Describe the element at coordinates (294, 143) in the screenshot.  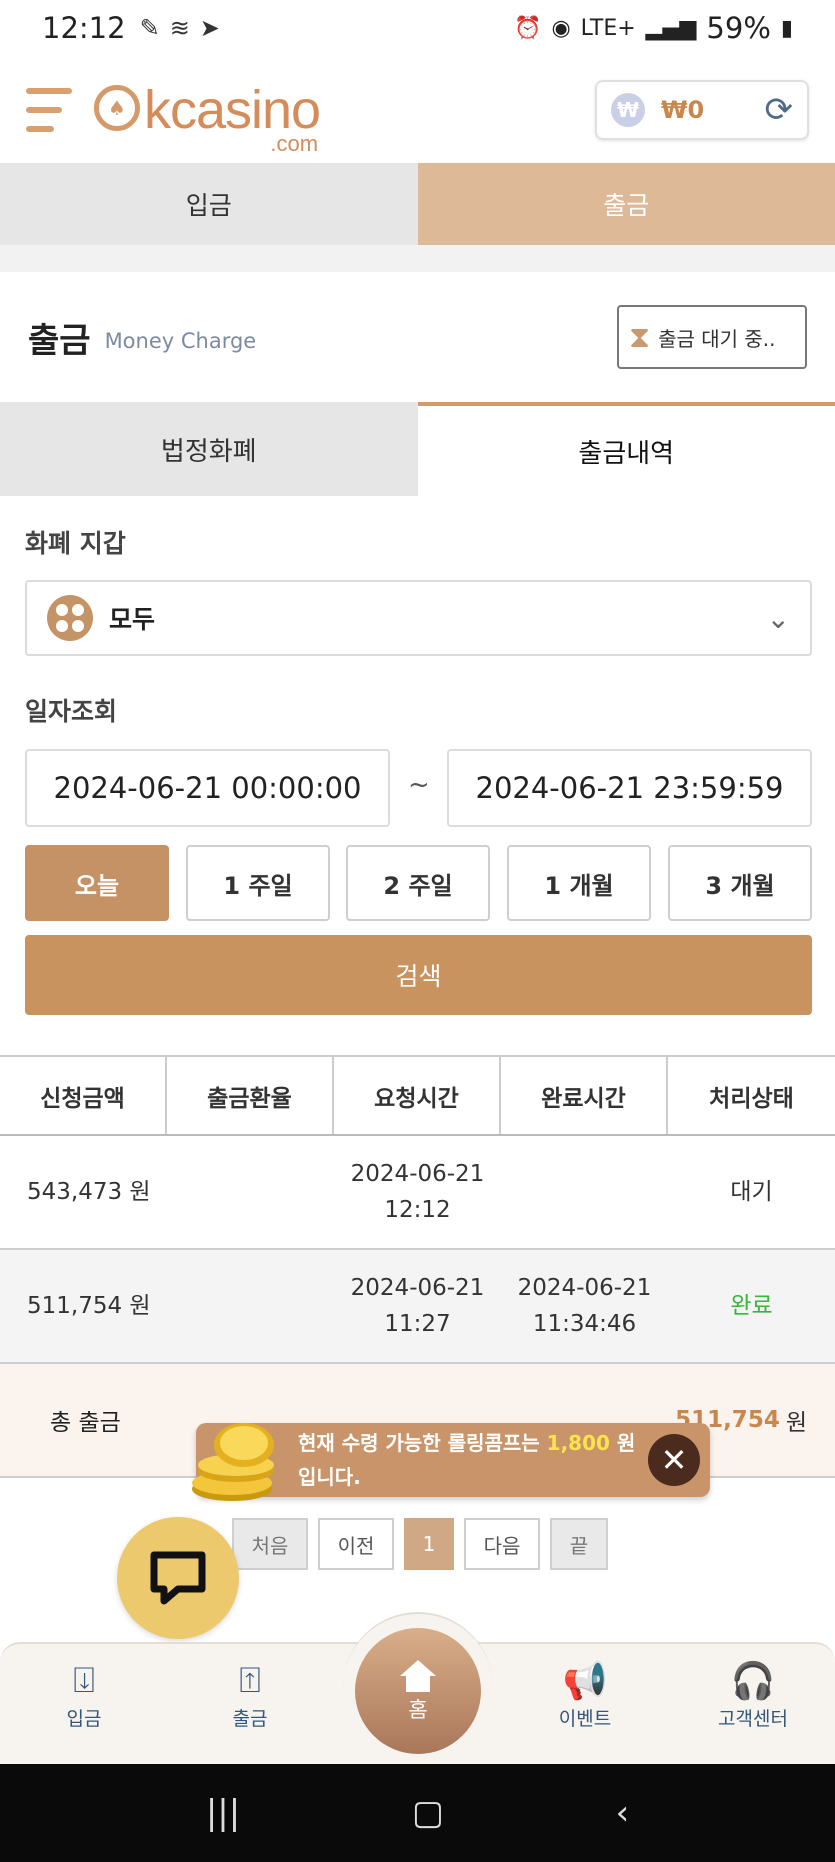
I see `logo-domain: .com` at that location.